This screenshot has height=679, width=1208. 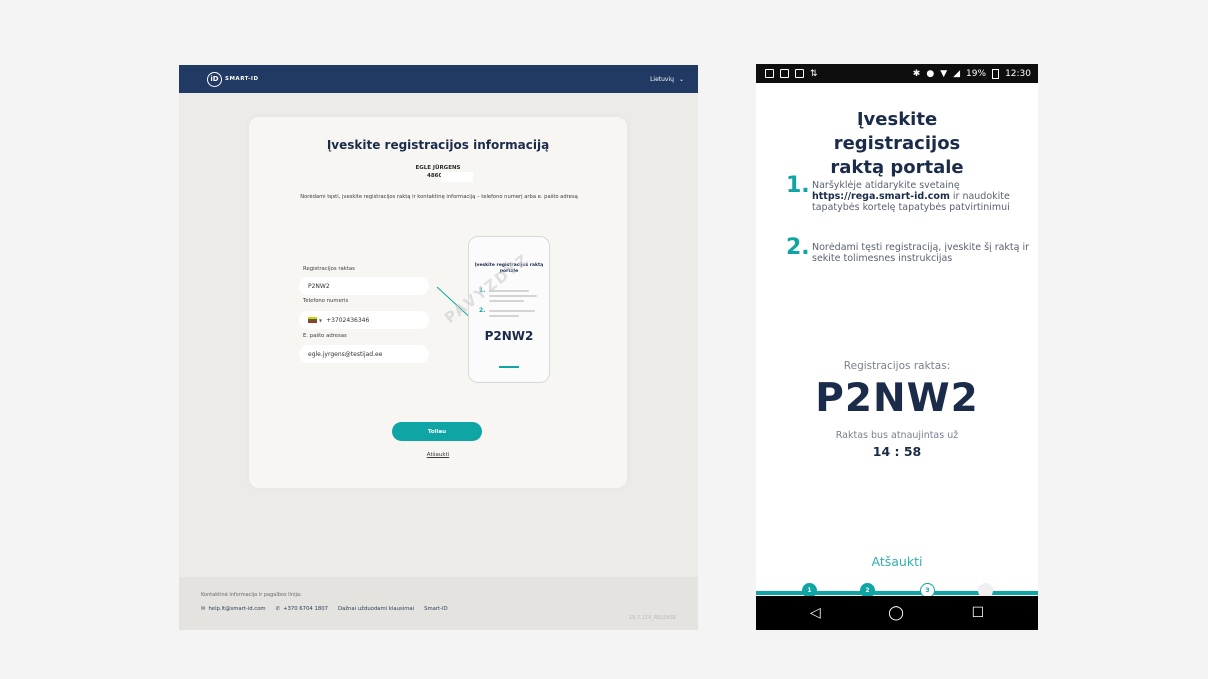 What do you see at coordinates (214, 79) in the screenshot?
I see `smart-id-logo-icon: iD` at bounding box center [214, 79].